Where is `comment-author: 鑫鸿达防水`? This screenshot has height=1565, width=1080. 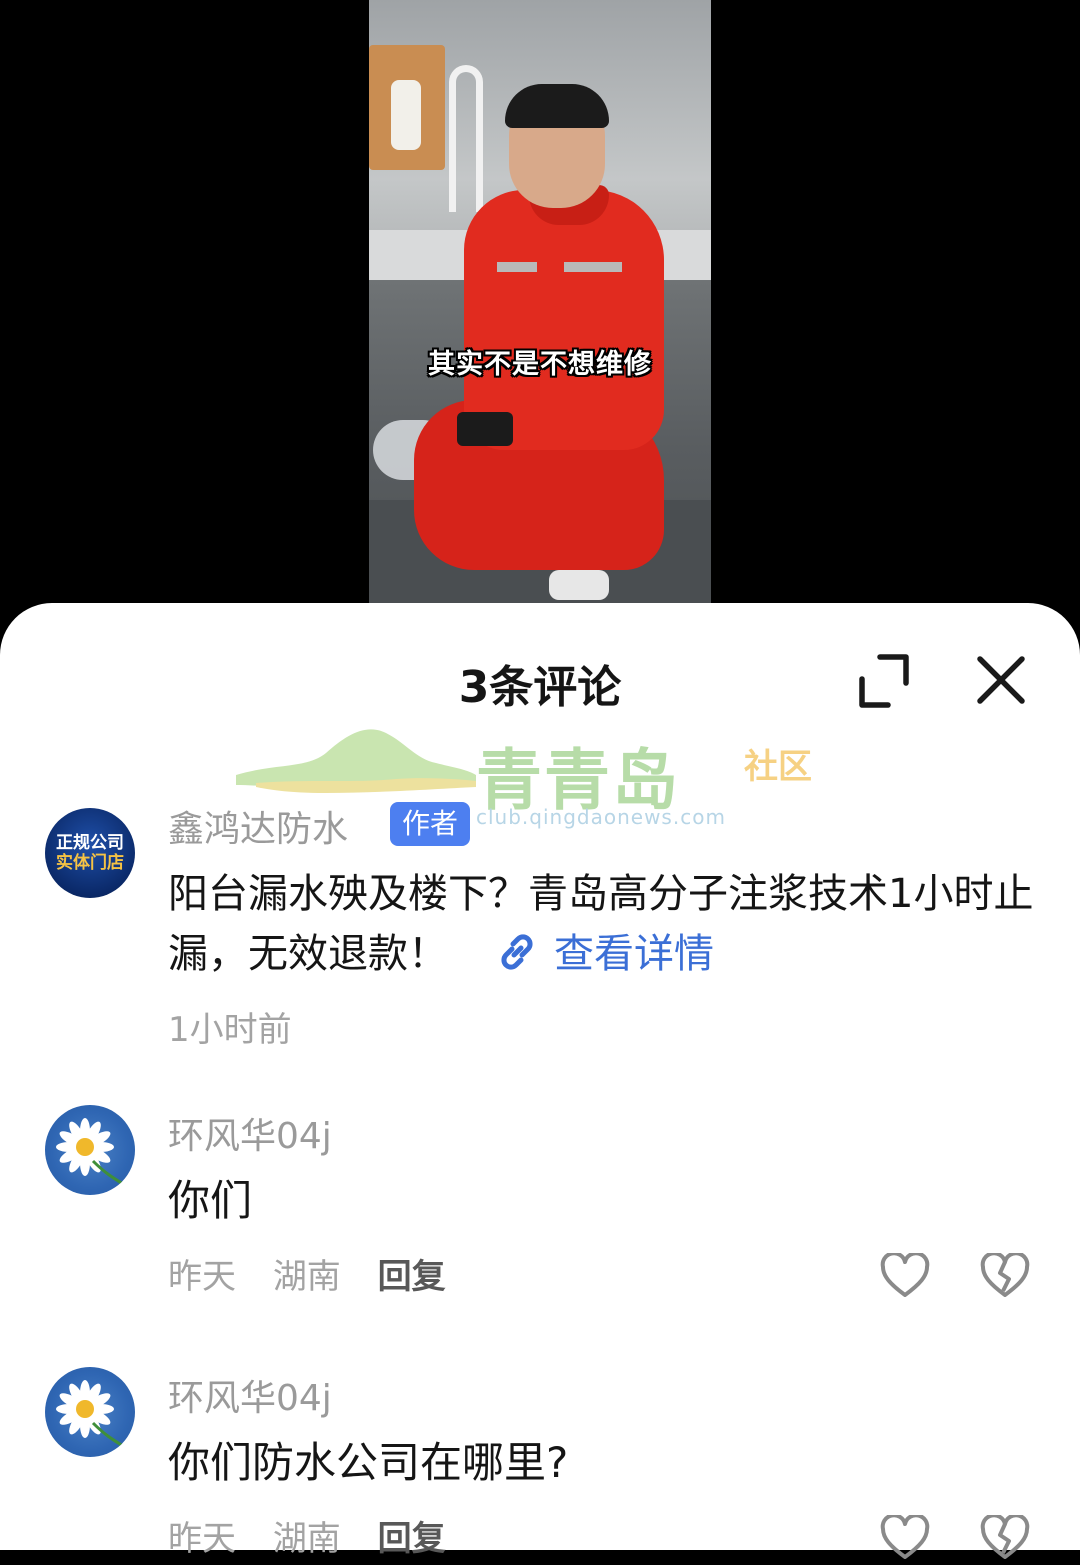 comment-author: 鑫鸿达防水 is located at coordinates (258, 826).